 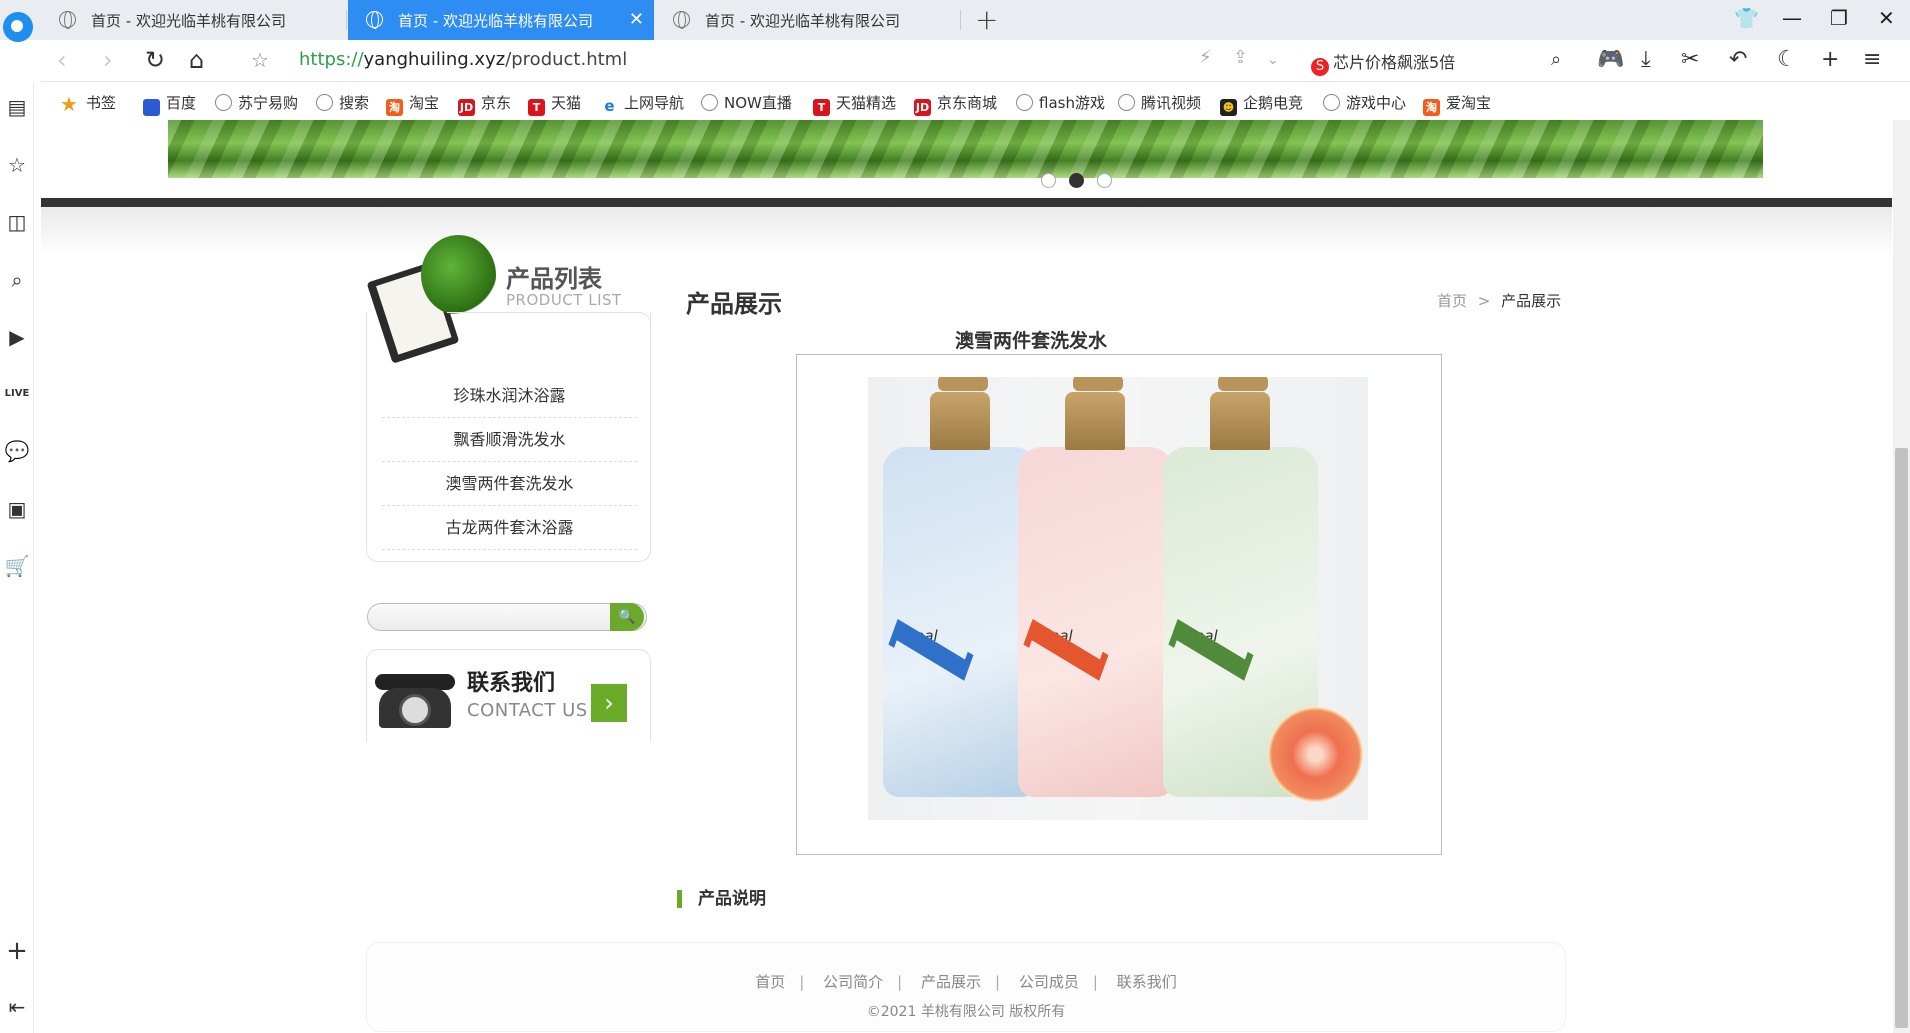 I want to click on bookmark-item: e 上网导航, so click(x=642, y=103).